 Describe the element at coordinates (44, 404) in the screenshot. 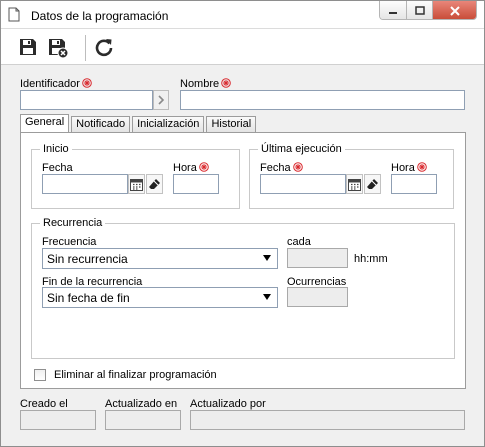

I see `creado-label: Creado el` at that location.